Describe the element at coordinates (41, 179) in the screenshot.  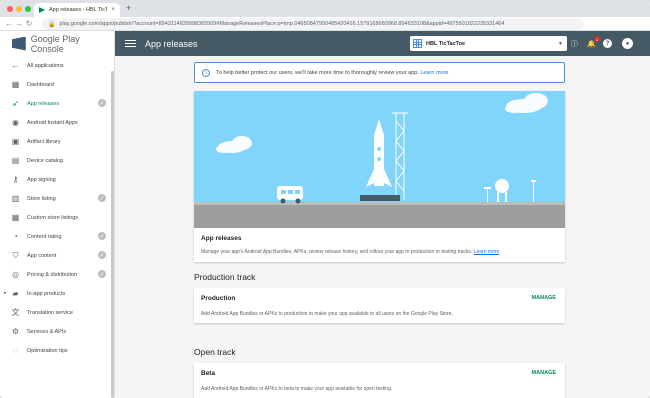
I see `sidebar-item-label: App signing` at that location.